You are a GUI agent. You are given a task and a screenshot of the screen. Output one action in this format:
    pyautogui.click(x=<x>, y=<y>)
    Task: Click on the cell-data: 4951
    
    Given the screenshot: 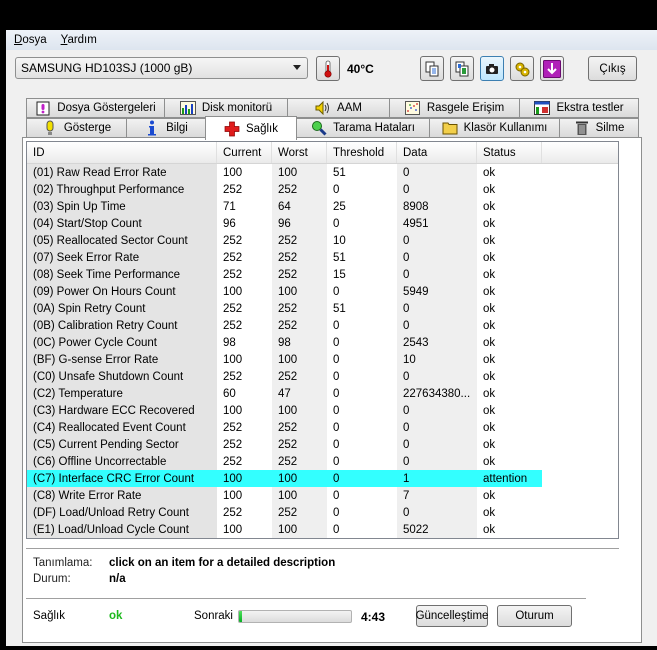 What is the action you would take?
    pyautogui.click(x=437, y=223)
    